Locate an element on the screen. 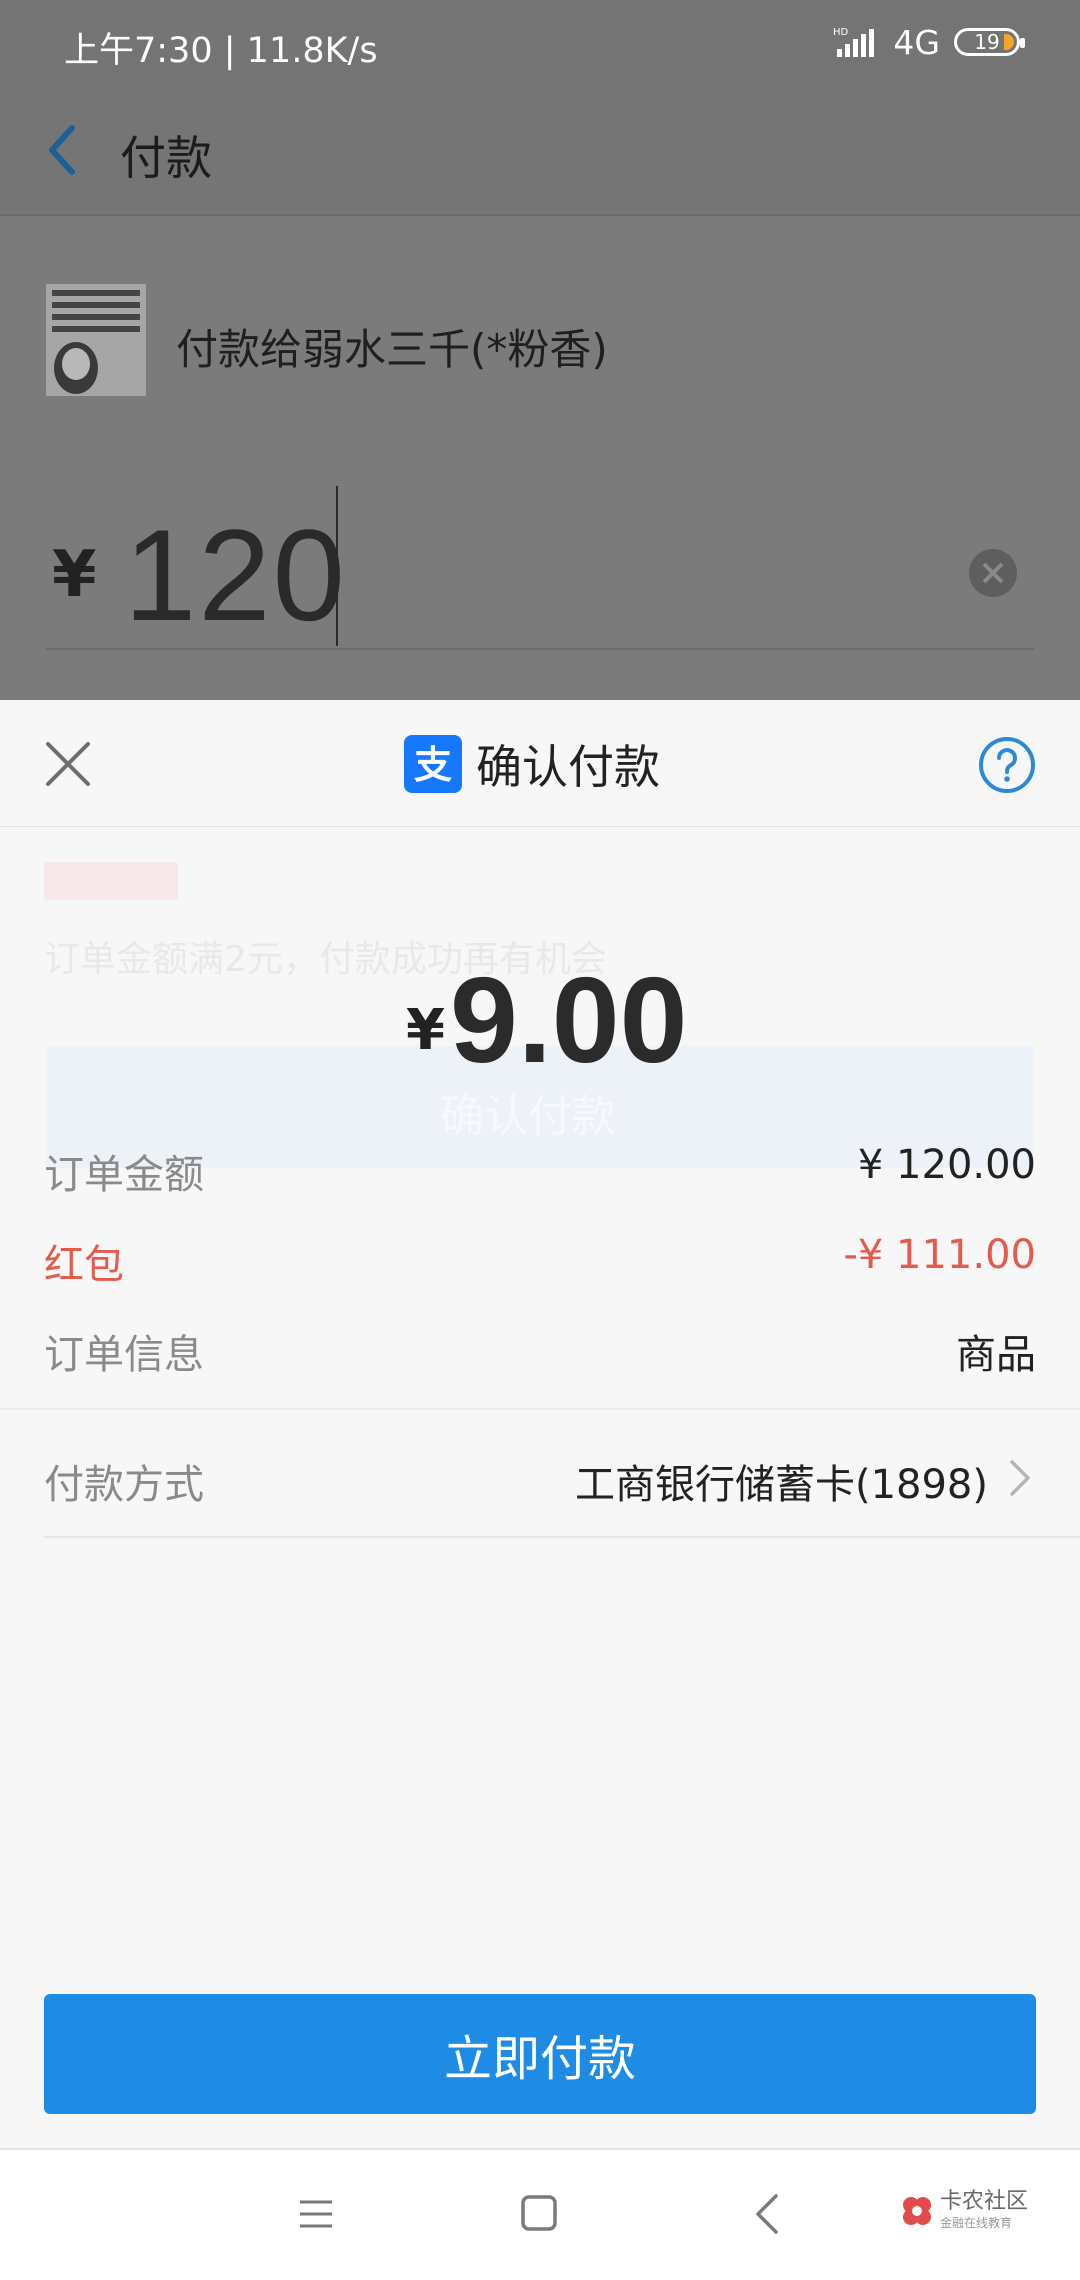 This screenshot has height=2280, width=1080. amount-input: 120 is located at coordinates (235, 575).